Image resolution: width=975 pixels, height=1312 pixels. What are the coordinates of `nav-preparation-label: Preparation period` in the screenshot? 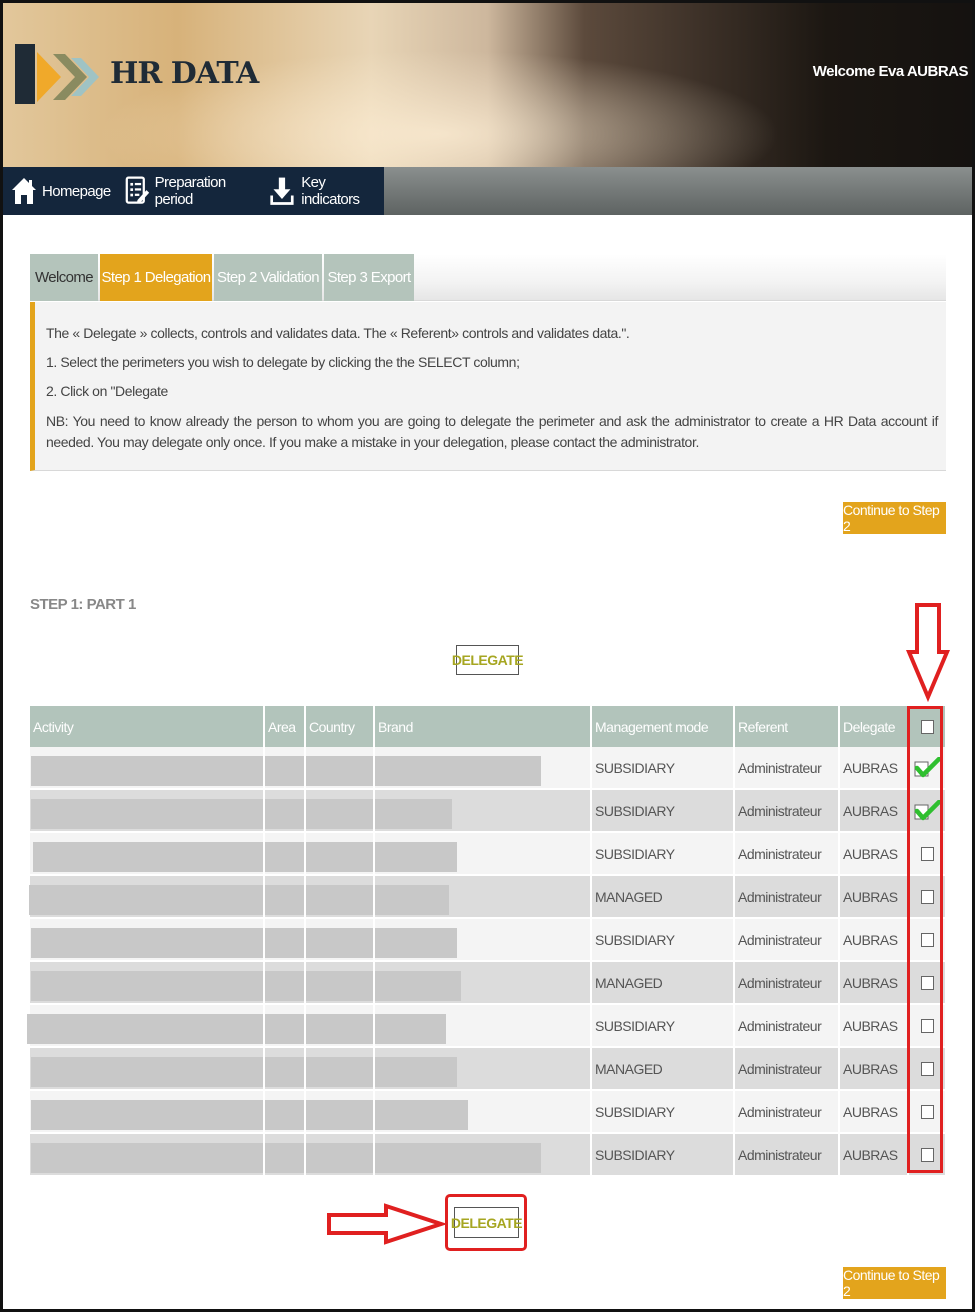 It's located at (190, 191).